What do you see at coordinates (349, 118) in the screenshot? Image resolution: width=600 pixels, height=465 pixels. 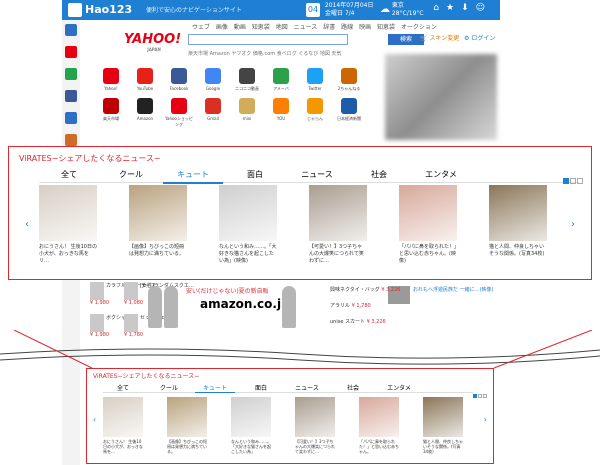 I see `site-label: 日本経済新聞` at bounding box center [349, 118].